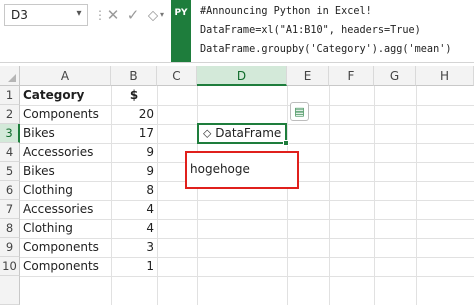  Describe the element at coordinates (10, 133) in the screenshot. I see `row-header-3: 3` at that location.